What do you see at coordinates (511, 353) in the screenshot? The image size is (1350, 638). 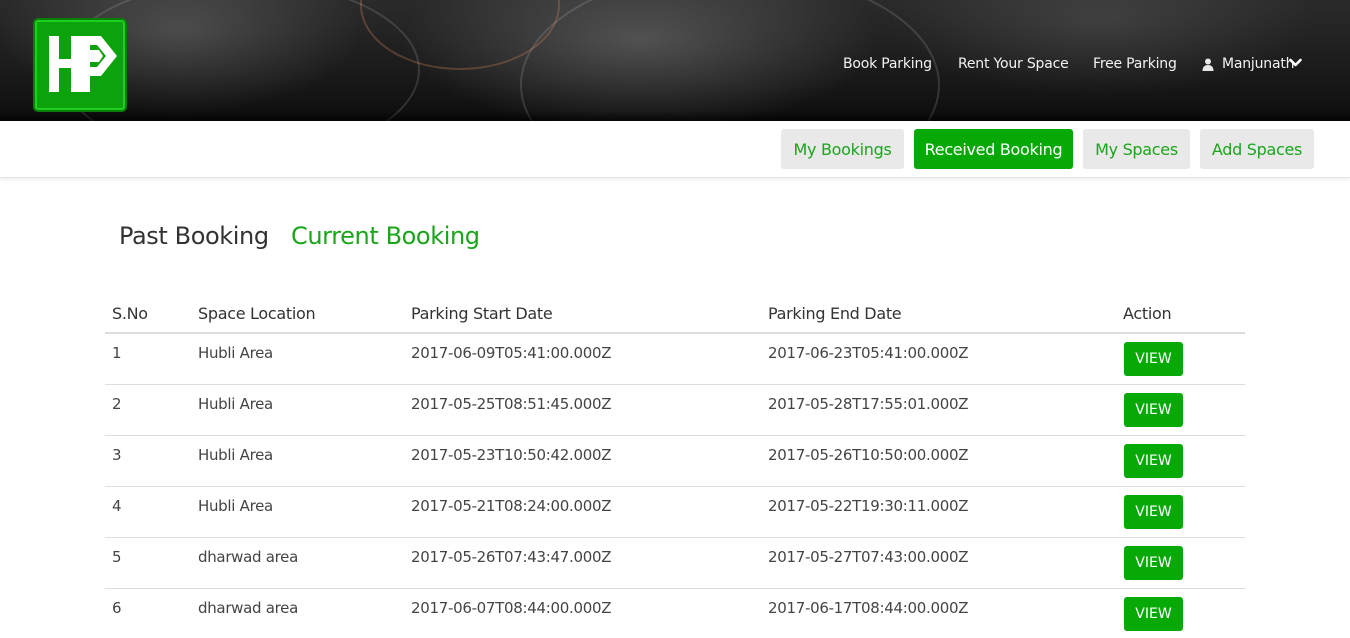 I see `cell-start-date: 2017-06-09T05:41:00.000Z` at bounding box center [511, 353].